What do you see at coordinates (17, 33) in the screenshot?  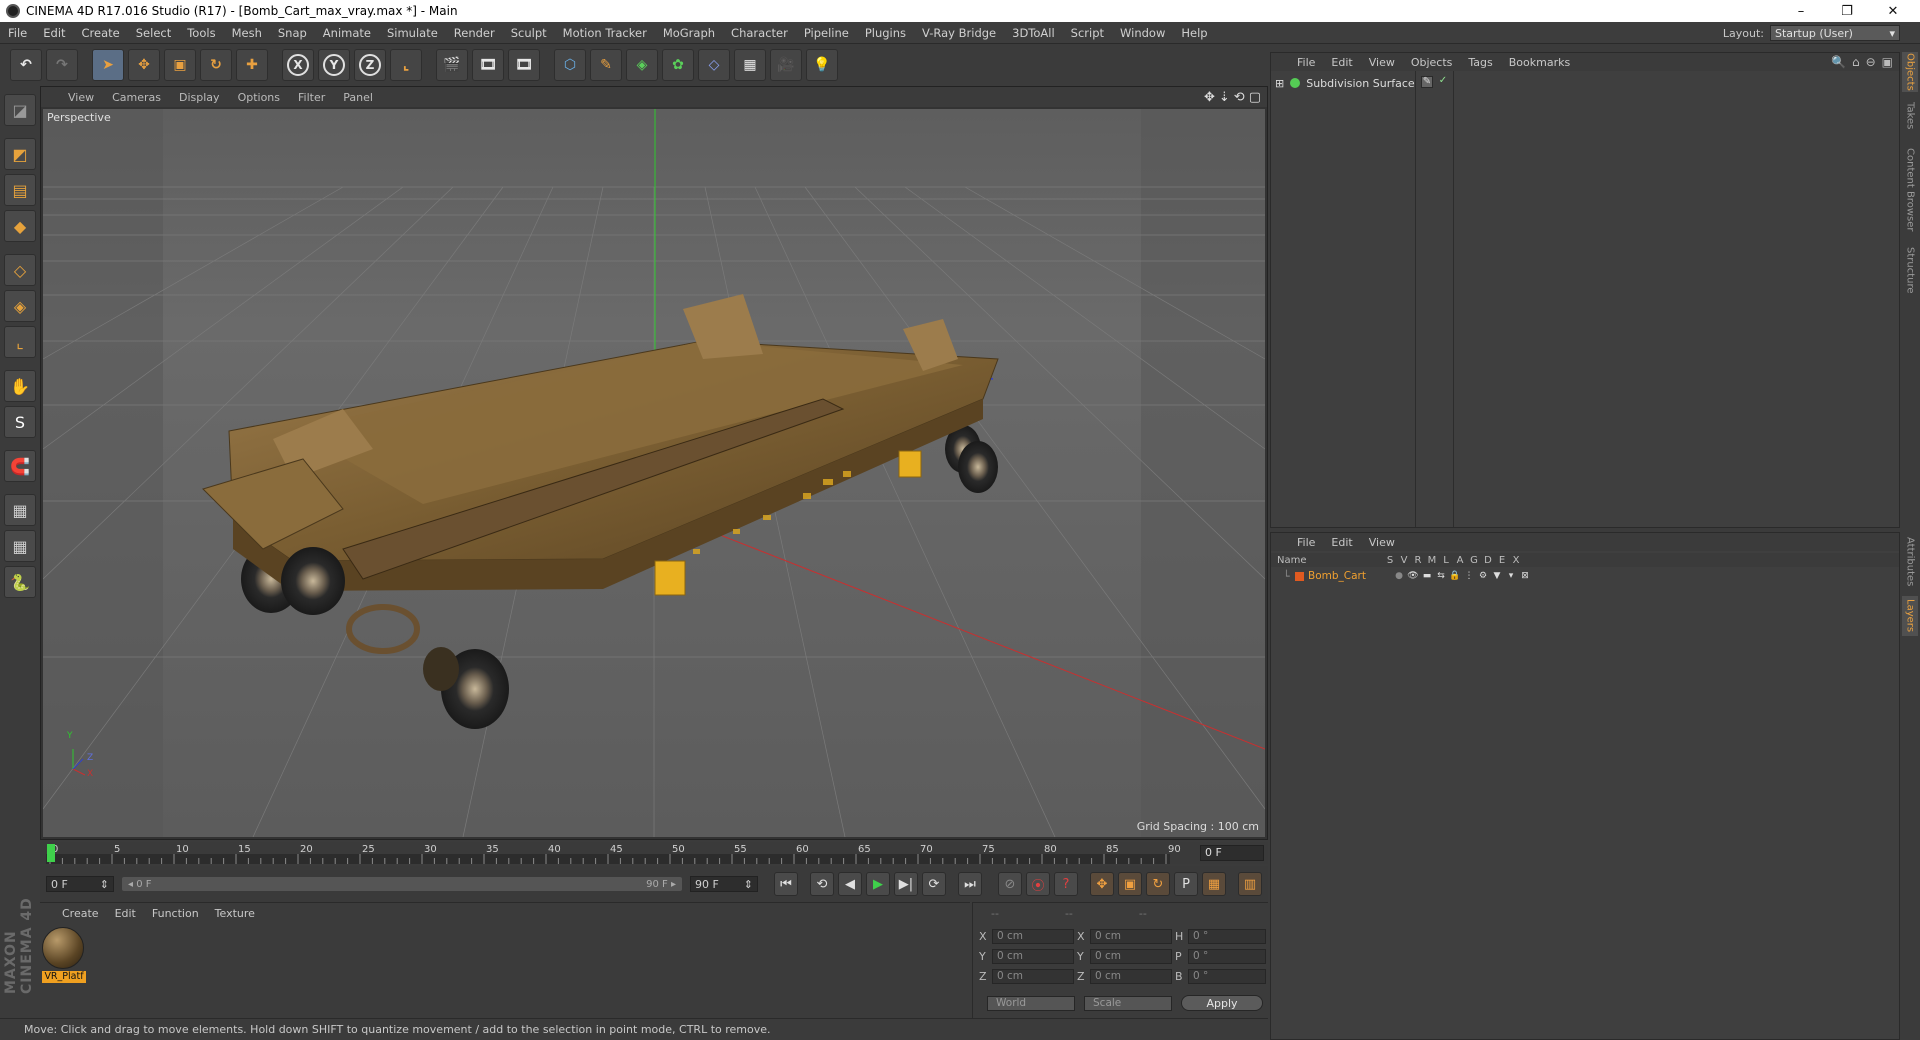 I see `menu-file: File` at bounding box center [17, 33].